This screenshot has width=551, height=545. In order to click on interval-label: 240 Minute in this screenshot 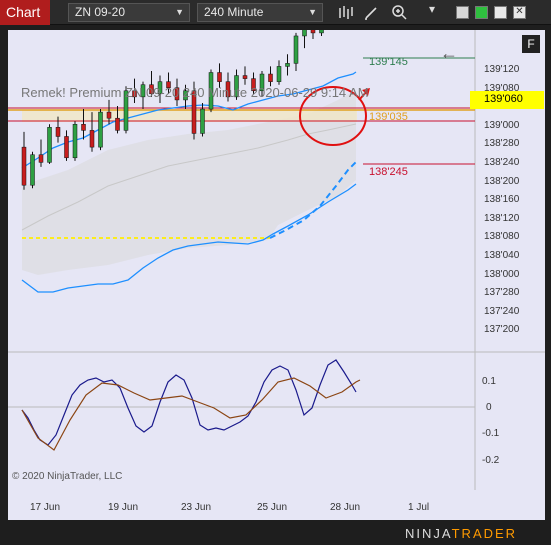, I will do `click(234, 12)`.